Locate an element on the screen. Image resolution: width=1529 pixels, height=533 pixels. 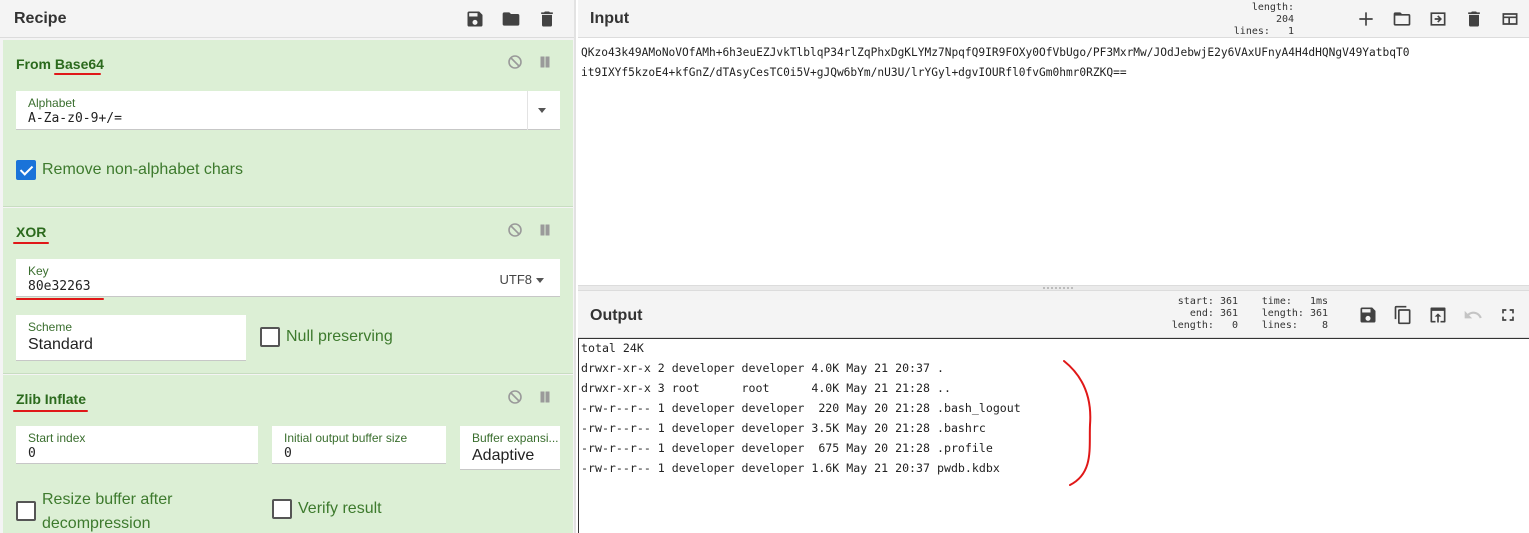
output-border-left is located at coordinates (578, 435).